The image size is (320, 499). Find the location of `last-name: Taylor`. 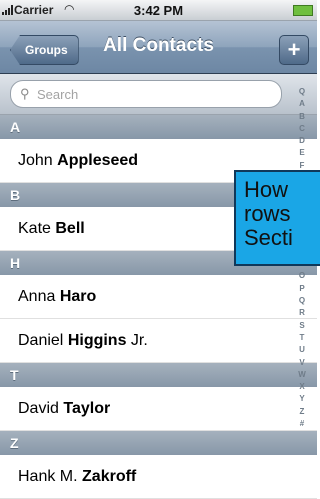

last-name: Taylor is located at coordinates (87, 408).